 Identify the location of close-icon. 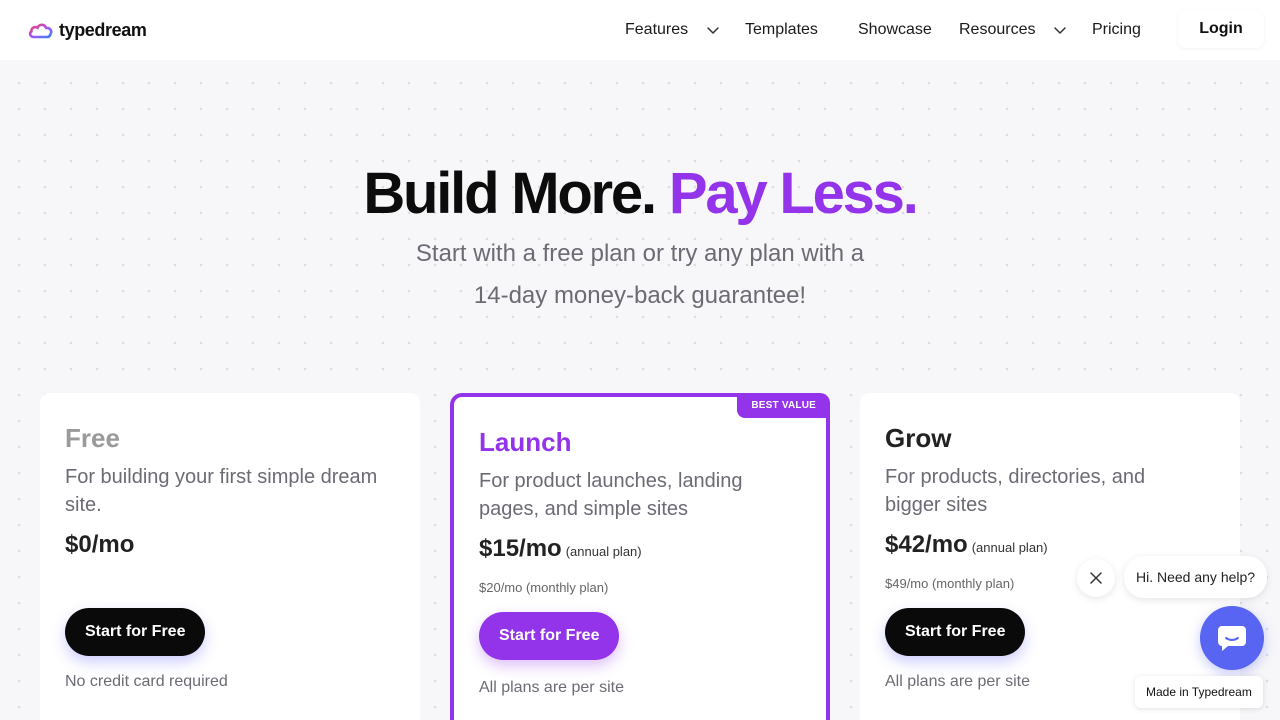
(1096, 578).